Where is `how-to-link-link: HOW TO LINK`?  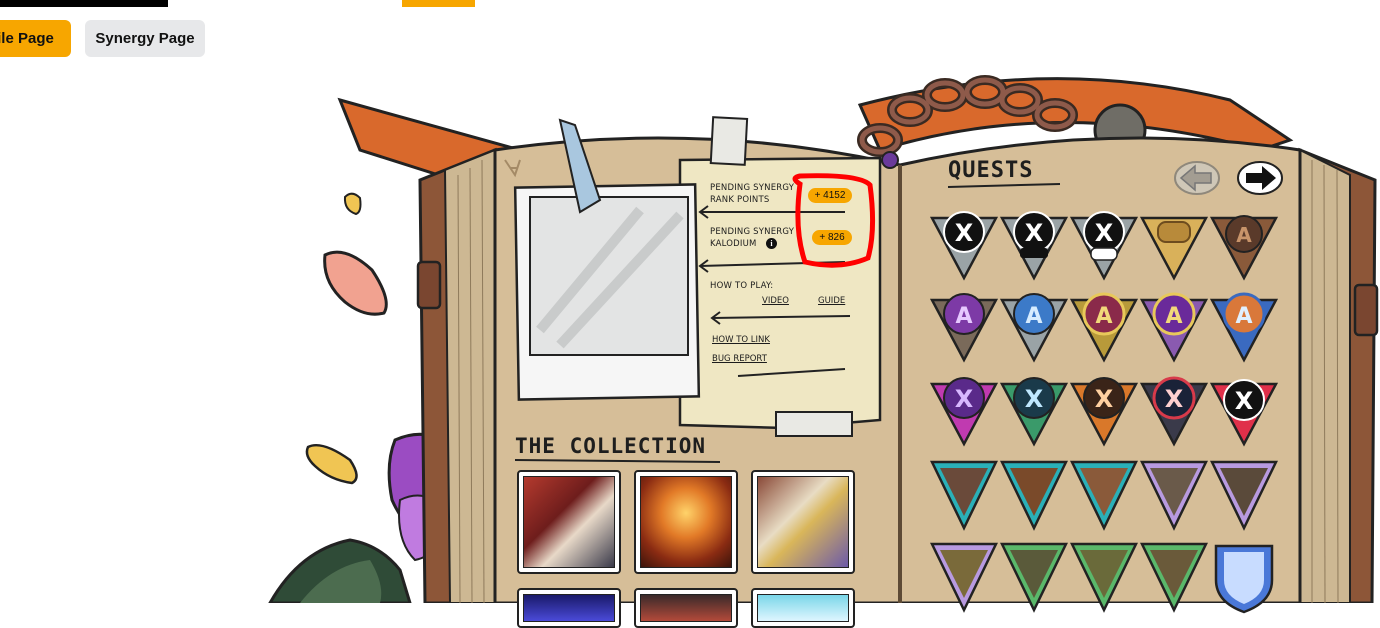
how-to-link-link: HOW TO LINK is located at coordinates (741, 340).